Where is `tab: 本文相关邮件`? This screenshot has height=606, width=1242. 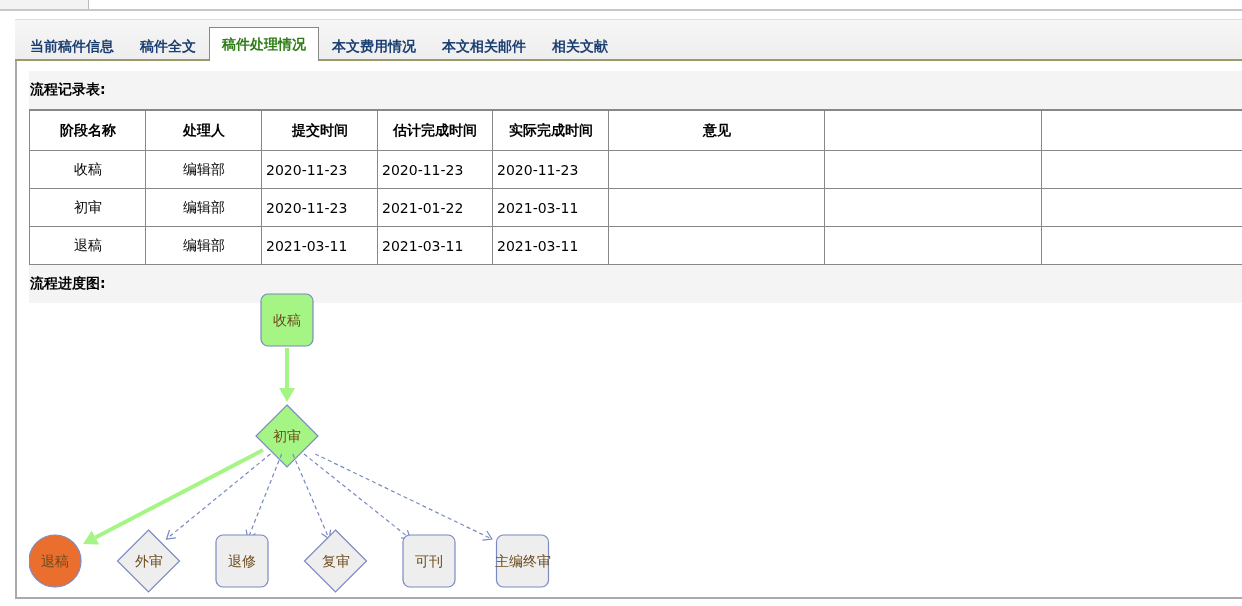 tab: 本文相关邮件 is located at coordinates (484, 46).